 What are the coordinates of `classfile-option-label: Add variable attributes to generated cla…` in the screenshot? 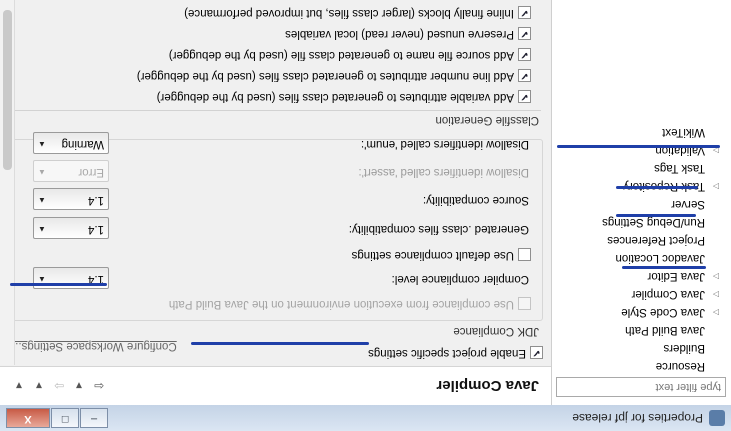 It's located at (335, 97).